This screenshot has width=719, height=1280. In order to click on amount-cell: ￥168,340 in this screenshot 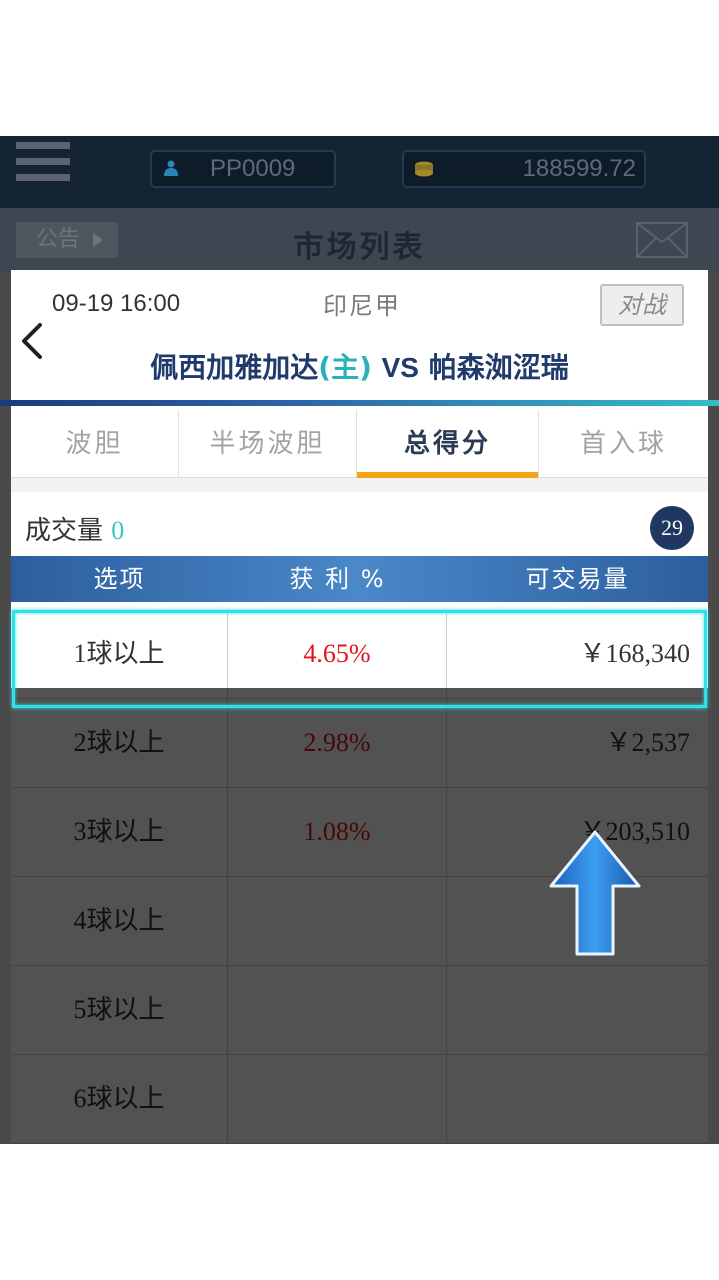, I will do `click(577, 654)`.